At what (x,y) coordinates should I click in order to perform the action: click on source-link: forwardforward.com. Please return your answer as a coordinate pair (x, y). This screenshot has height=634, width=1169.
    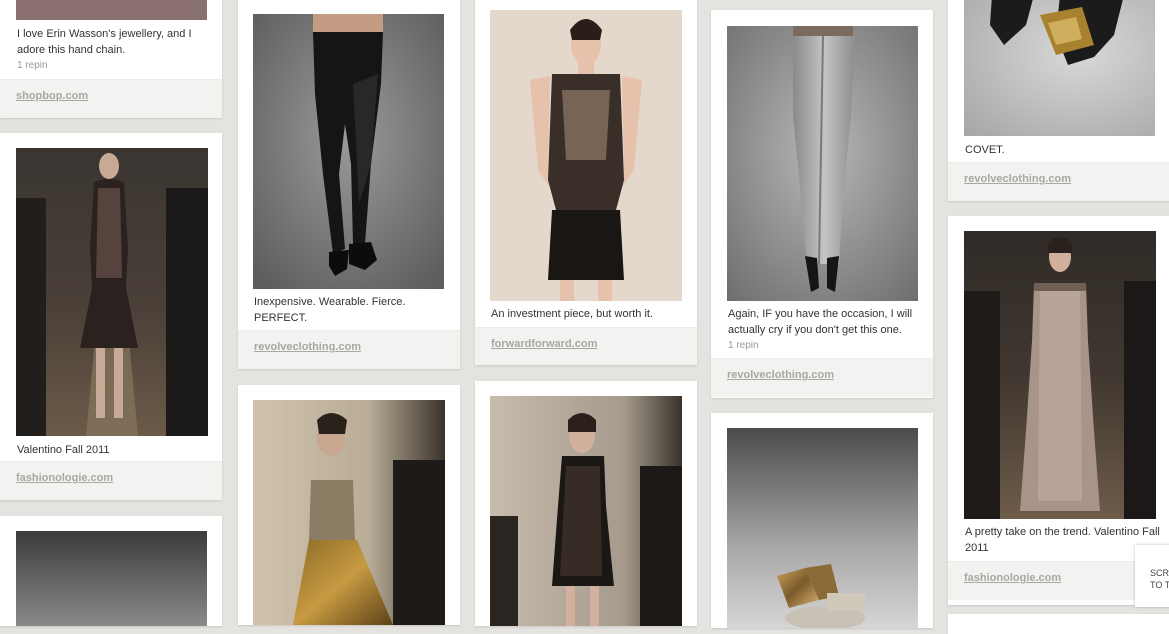
    Looking at the image, I should click on (544, 344).